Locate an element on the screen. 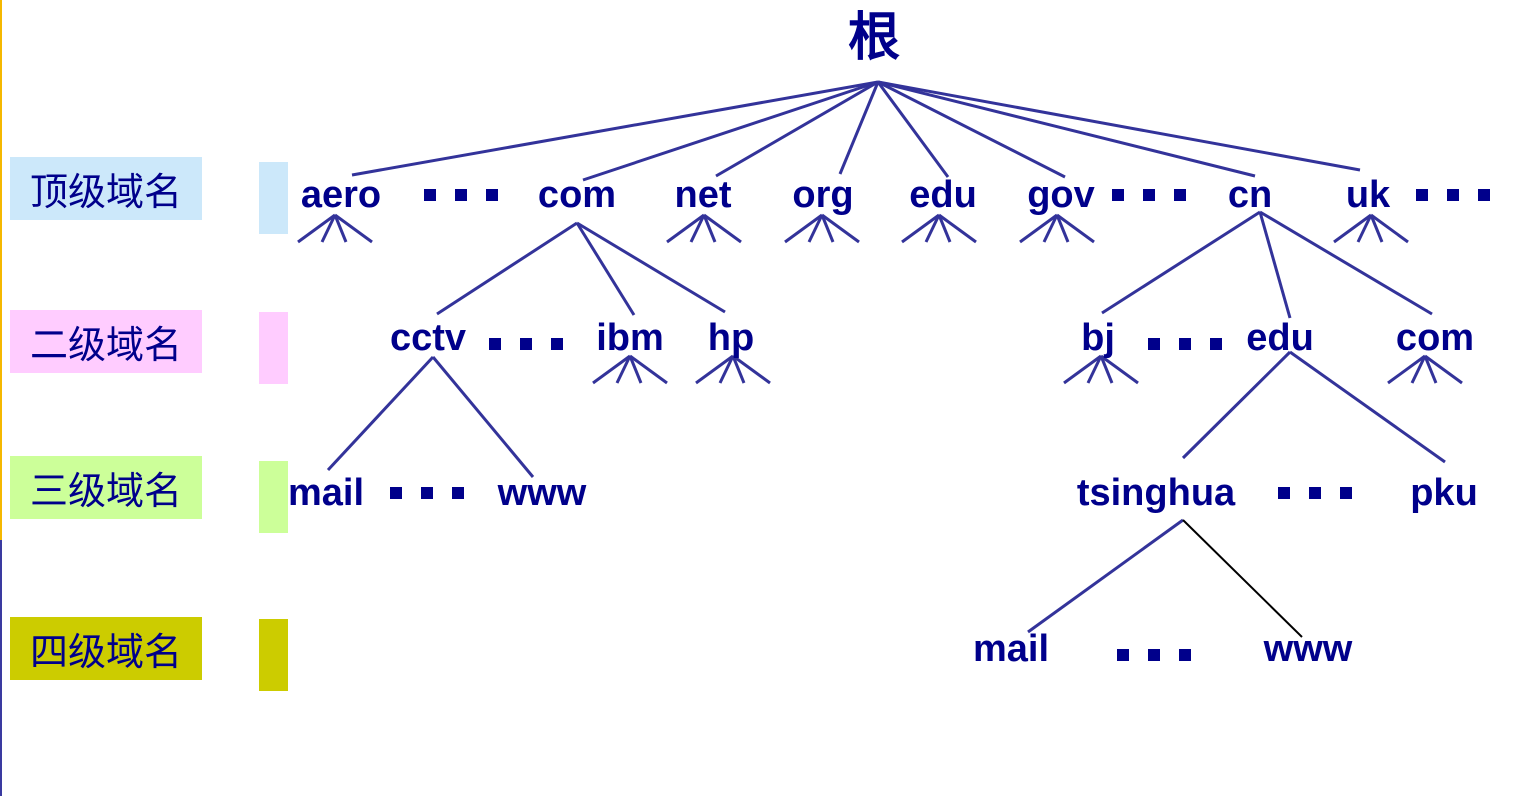  node-cctv-mail: mail is located at coordinates (326, 493).